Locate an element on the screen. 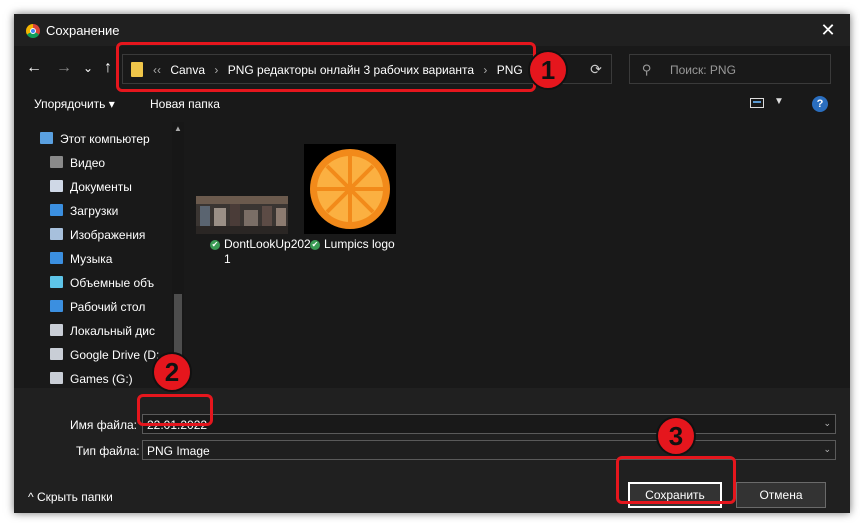 The width and height of the screenshot is (860, 523). step-badge-3: 3 is located at coordinates (676, 436).